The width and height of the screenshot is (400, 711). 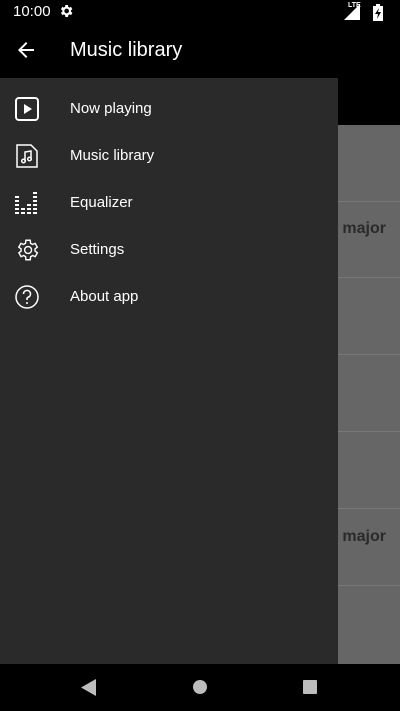 What do you see at coordinates (352, 12) in the screenshot?
I see `signal-icon` at bounding box center [352, 12].